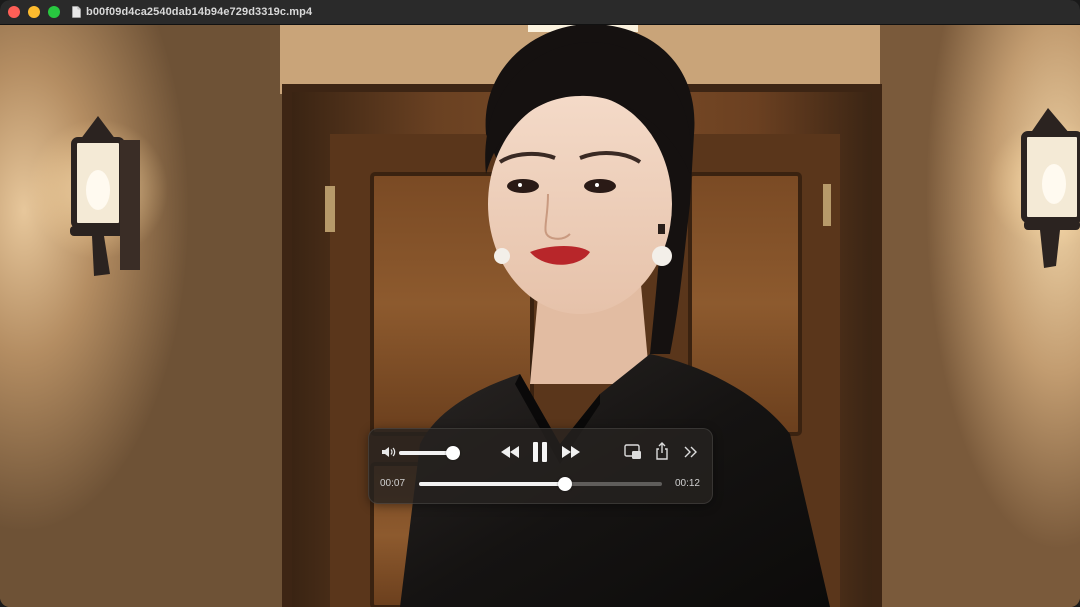 This screenshot has width=1080, height=607. I want to click on volume-slider-knob, so click(453, 453).